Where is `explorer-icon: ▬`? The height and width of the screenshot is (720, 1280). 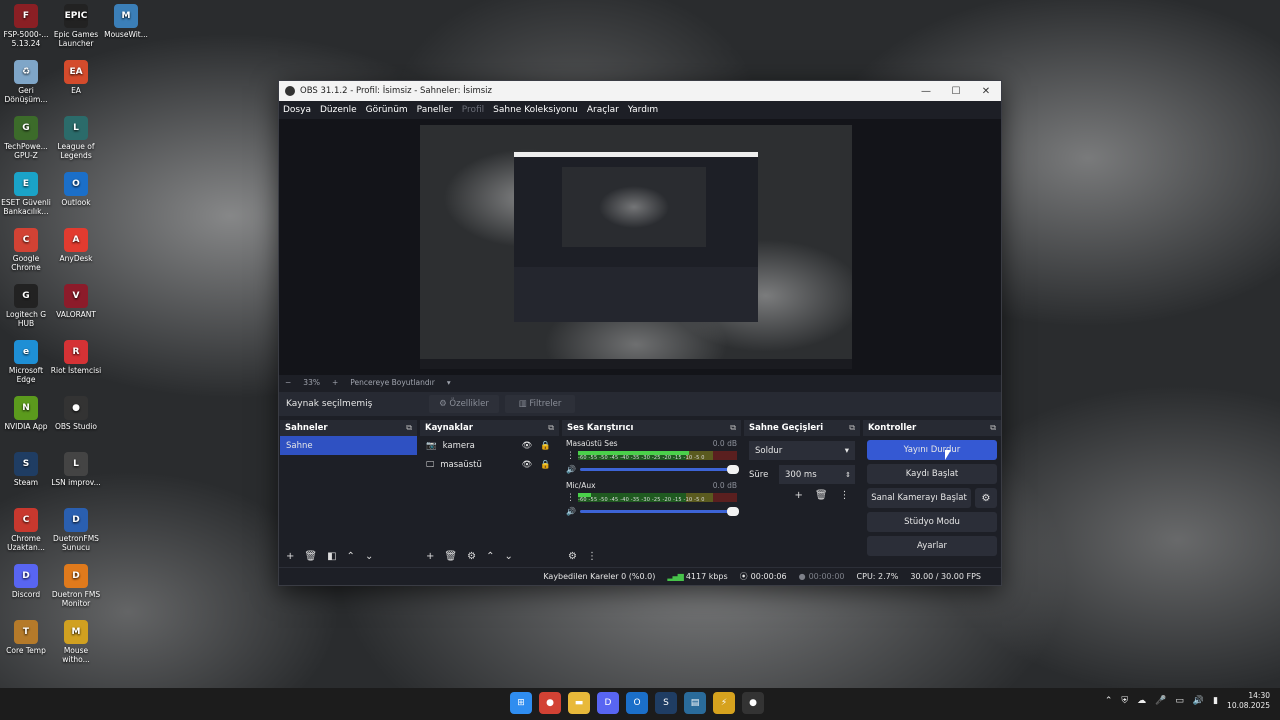
explorer-icon: ▬ is located at coordinates (579, 703).